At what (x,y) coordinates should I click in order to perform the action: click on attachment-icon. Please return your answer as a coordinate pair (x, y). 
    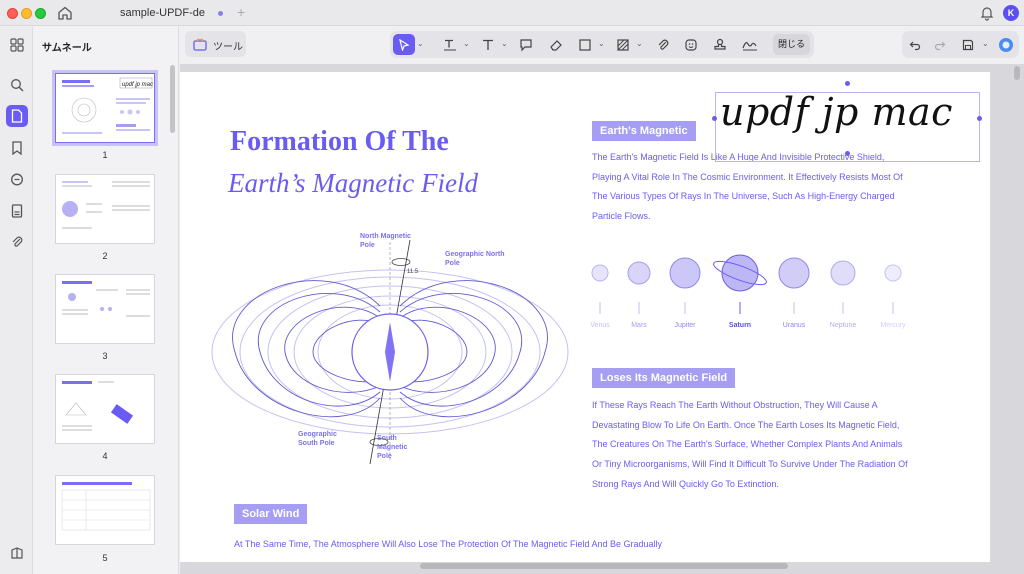
    Looking at the image, I should click on (17, 242).